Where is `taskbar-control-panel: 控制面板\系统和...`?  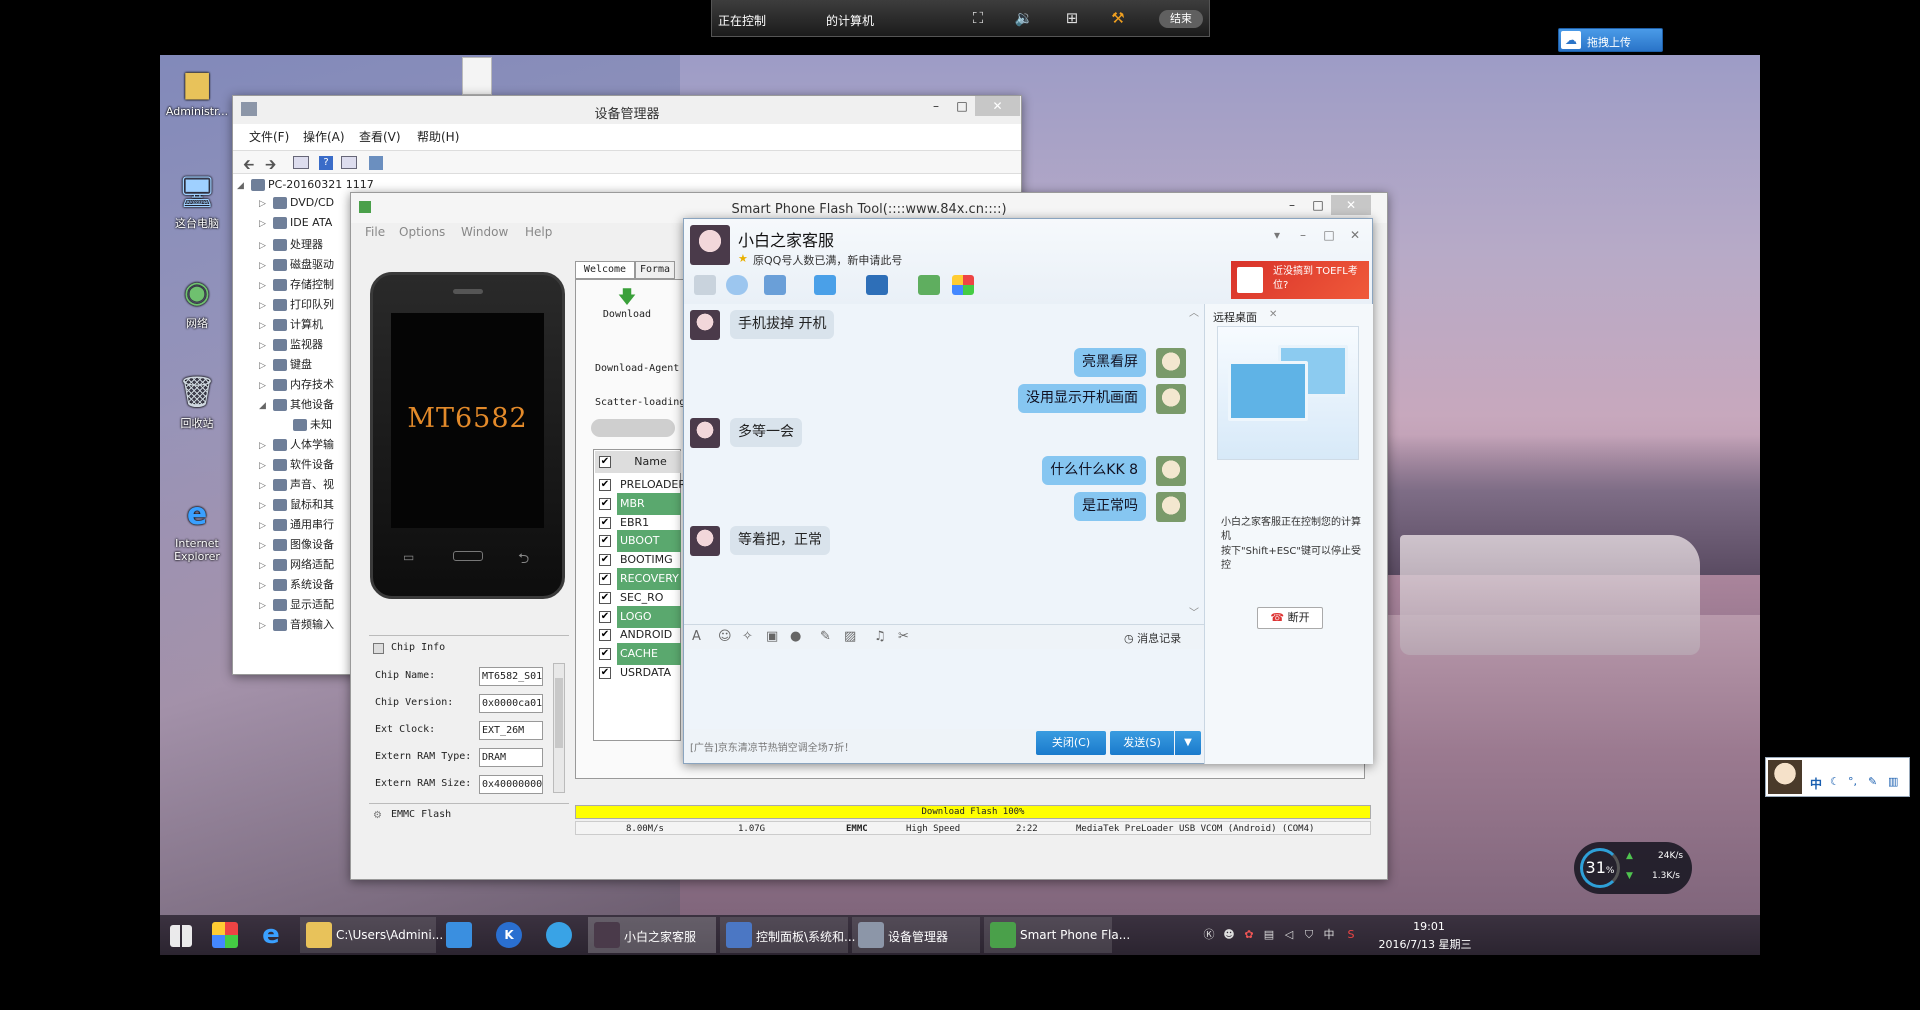
taskbar-control-panel: 控制面板\系统和... is located at coordinates (788, 935).